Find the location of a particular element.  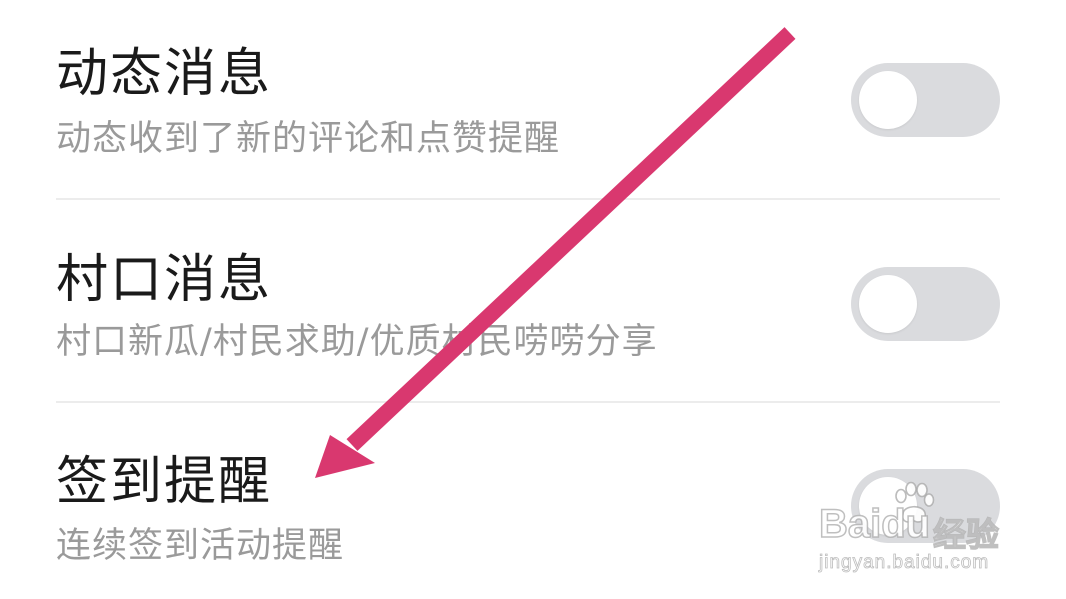

setting-description: 连续签到活动提醒 is located at coordinates (200, 546).